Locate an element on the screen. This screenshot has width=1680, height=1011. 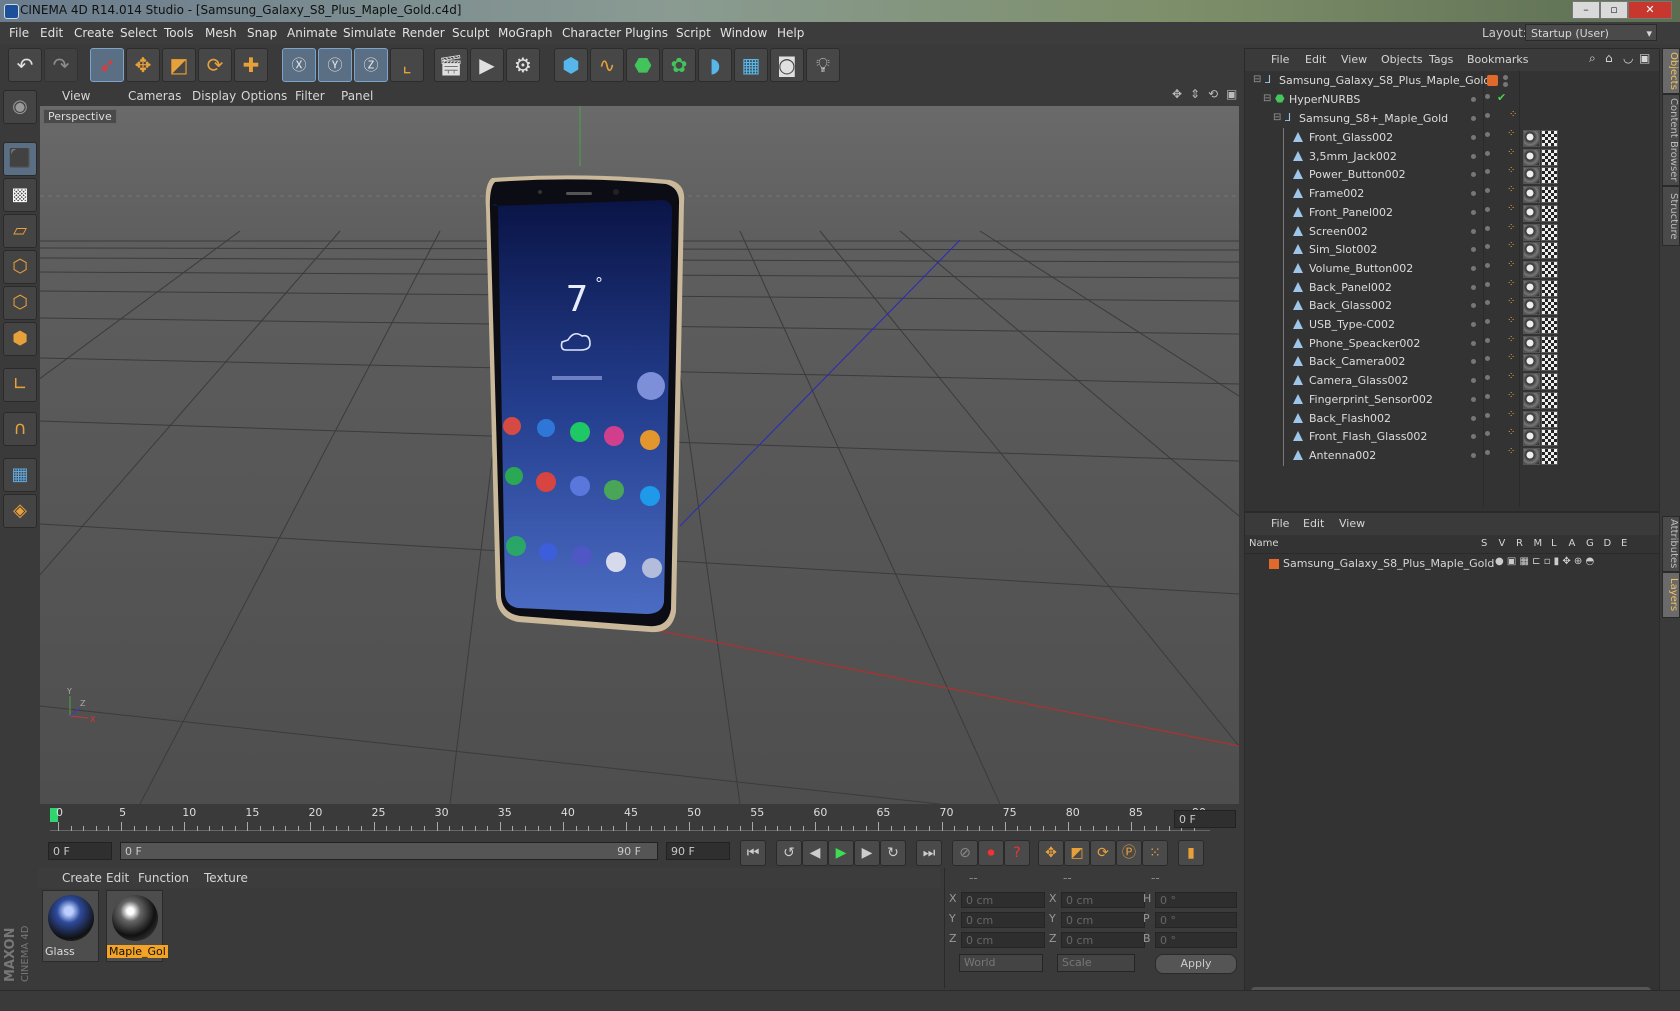
timeline-ruler: 051015202530354045505560657075808590 0 F is located at coordinates (639, 819).